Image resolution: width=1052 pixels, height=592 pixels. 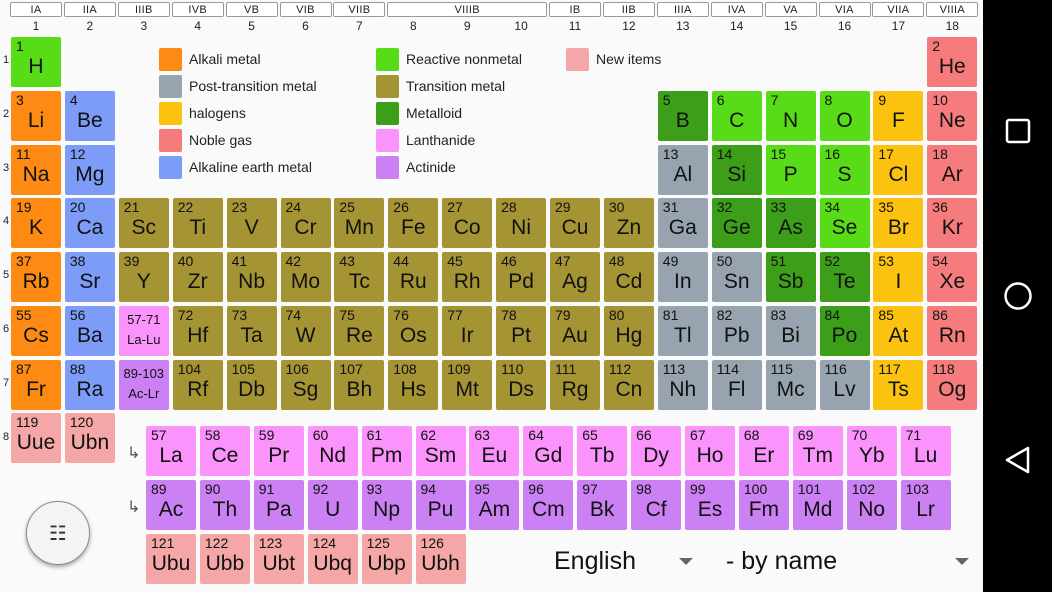 I want to click on element-cell: 41 Nb, so click(x=251, y=277).